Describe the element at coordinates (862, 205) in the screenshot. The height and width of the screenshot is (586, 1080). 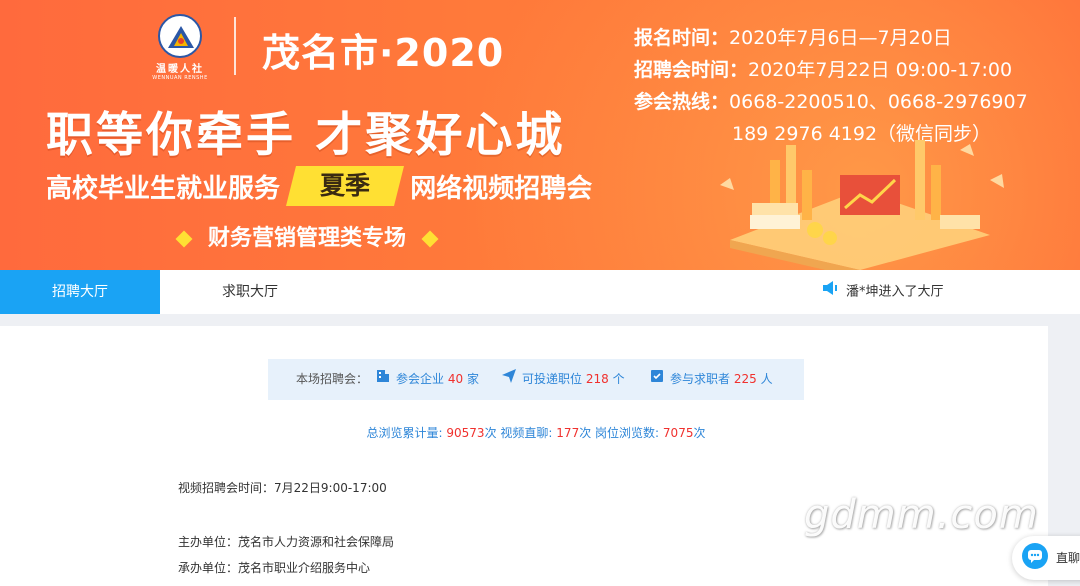
I see `finance-illustration-icon` at that location.